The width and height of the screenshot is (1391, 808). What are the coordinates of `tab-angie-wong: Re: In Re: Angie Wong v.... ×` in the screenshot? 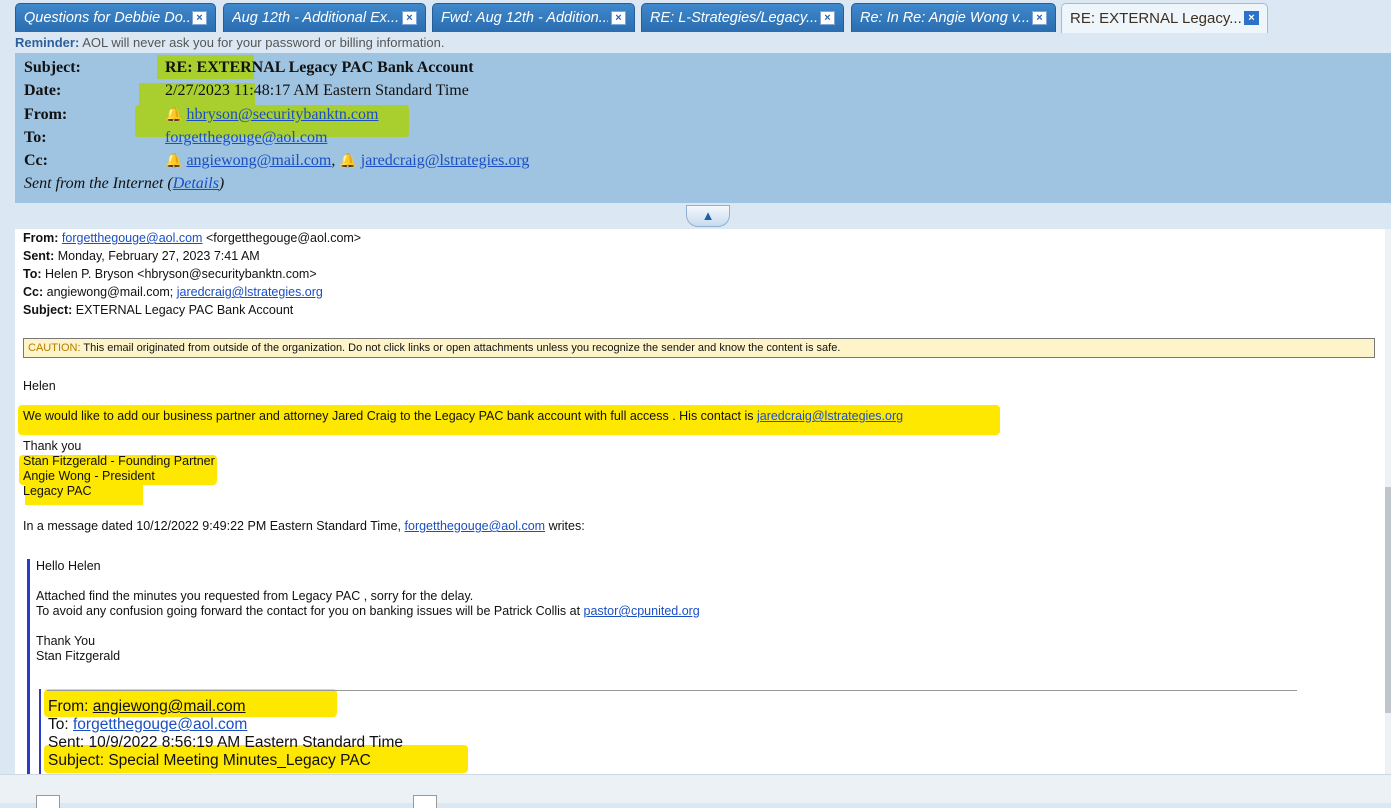 It's located at (953, 17).